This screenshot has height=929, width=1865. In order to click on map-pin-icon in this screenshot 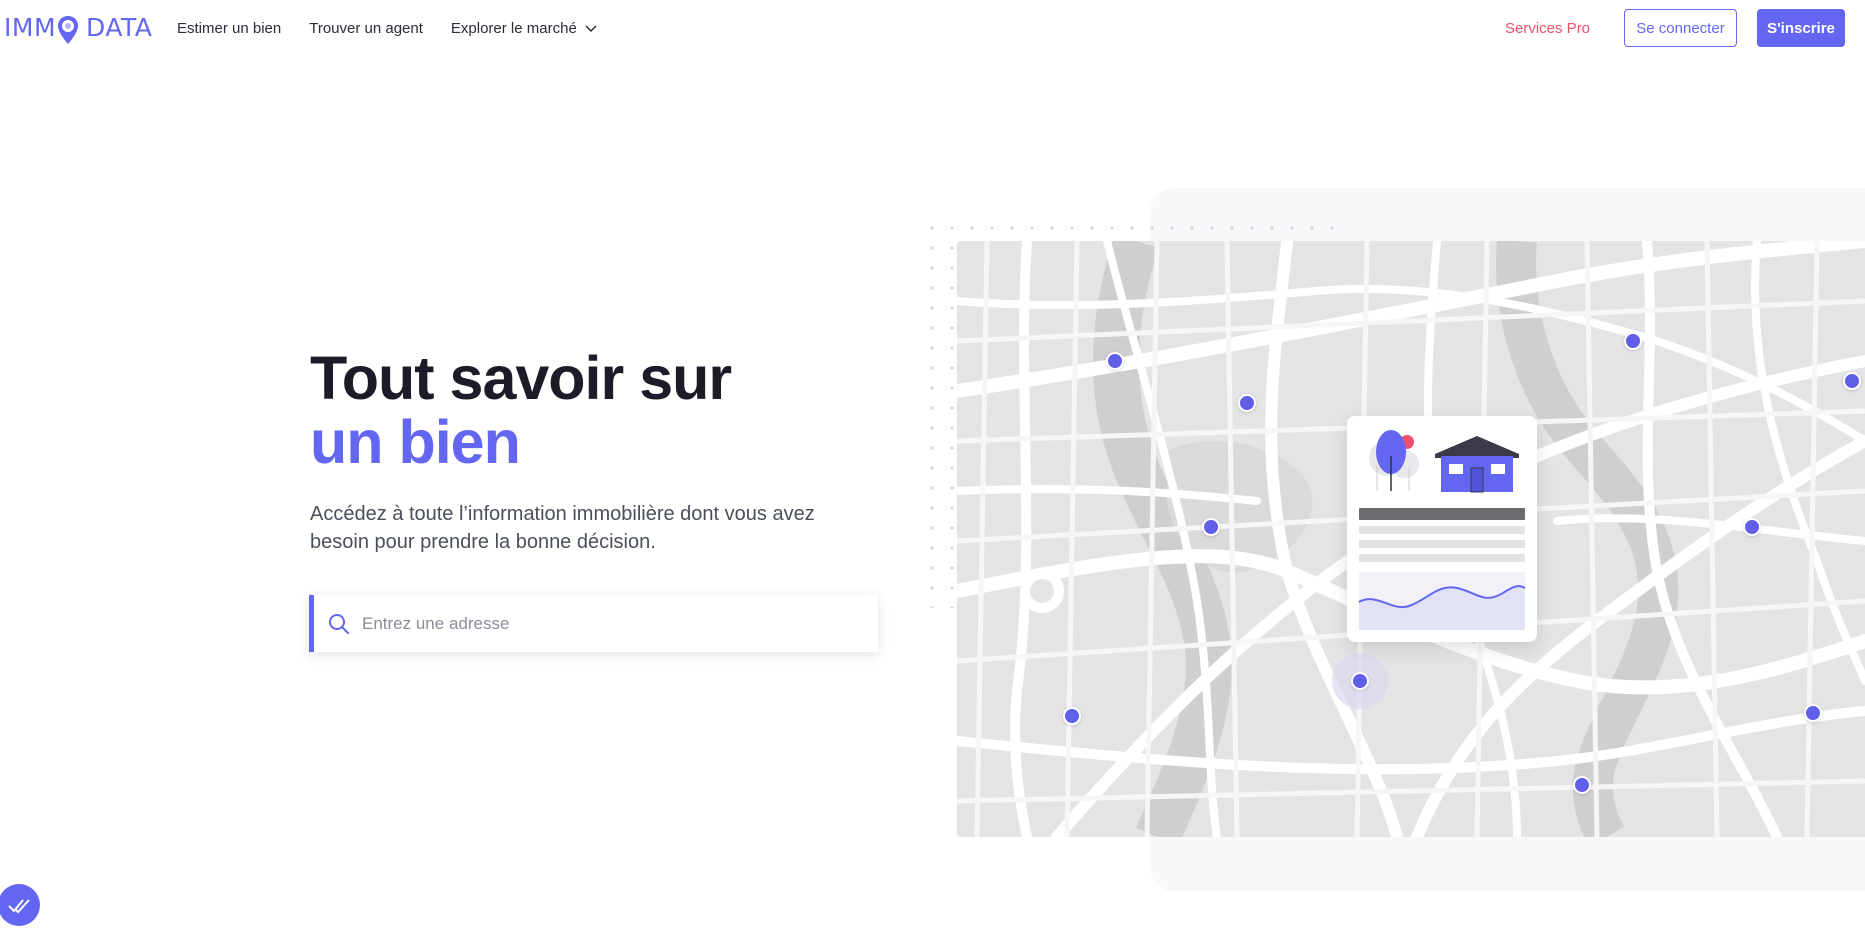, I will do `click(68, 30)`.